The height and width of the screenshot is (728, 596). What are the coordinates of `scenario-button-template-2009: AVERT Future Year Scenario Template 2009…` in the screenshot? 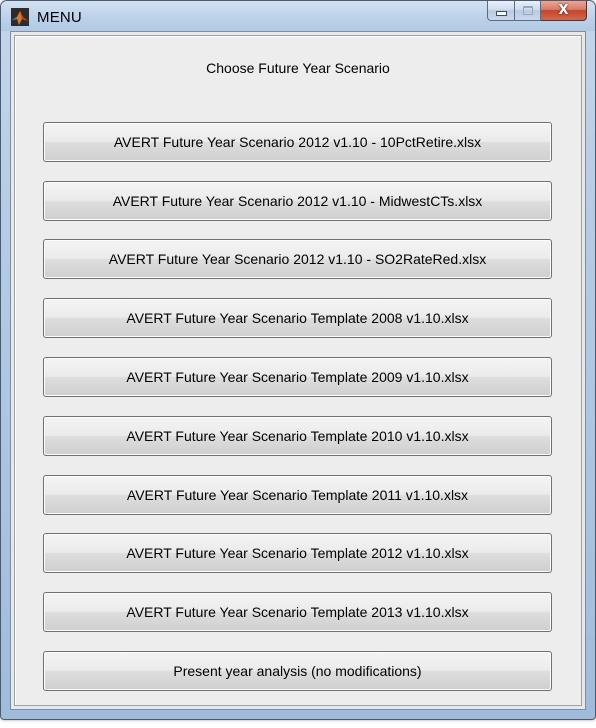 It's located at (297, 377).